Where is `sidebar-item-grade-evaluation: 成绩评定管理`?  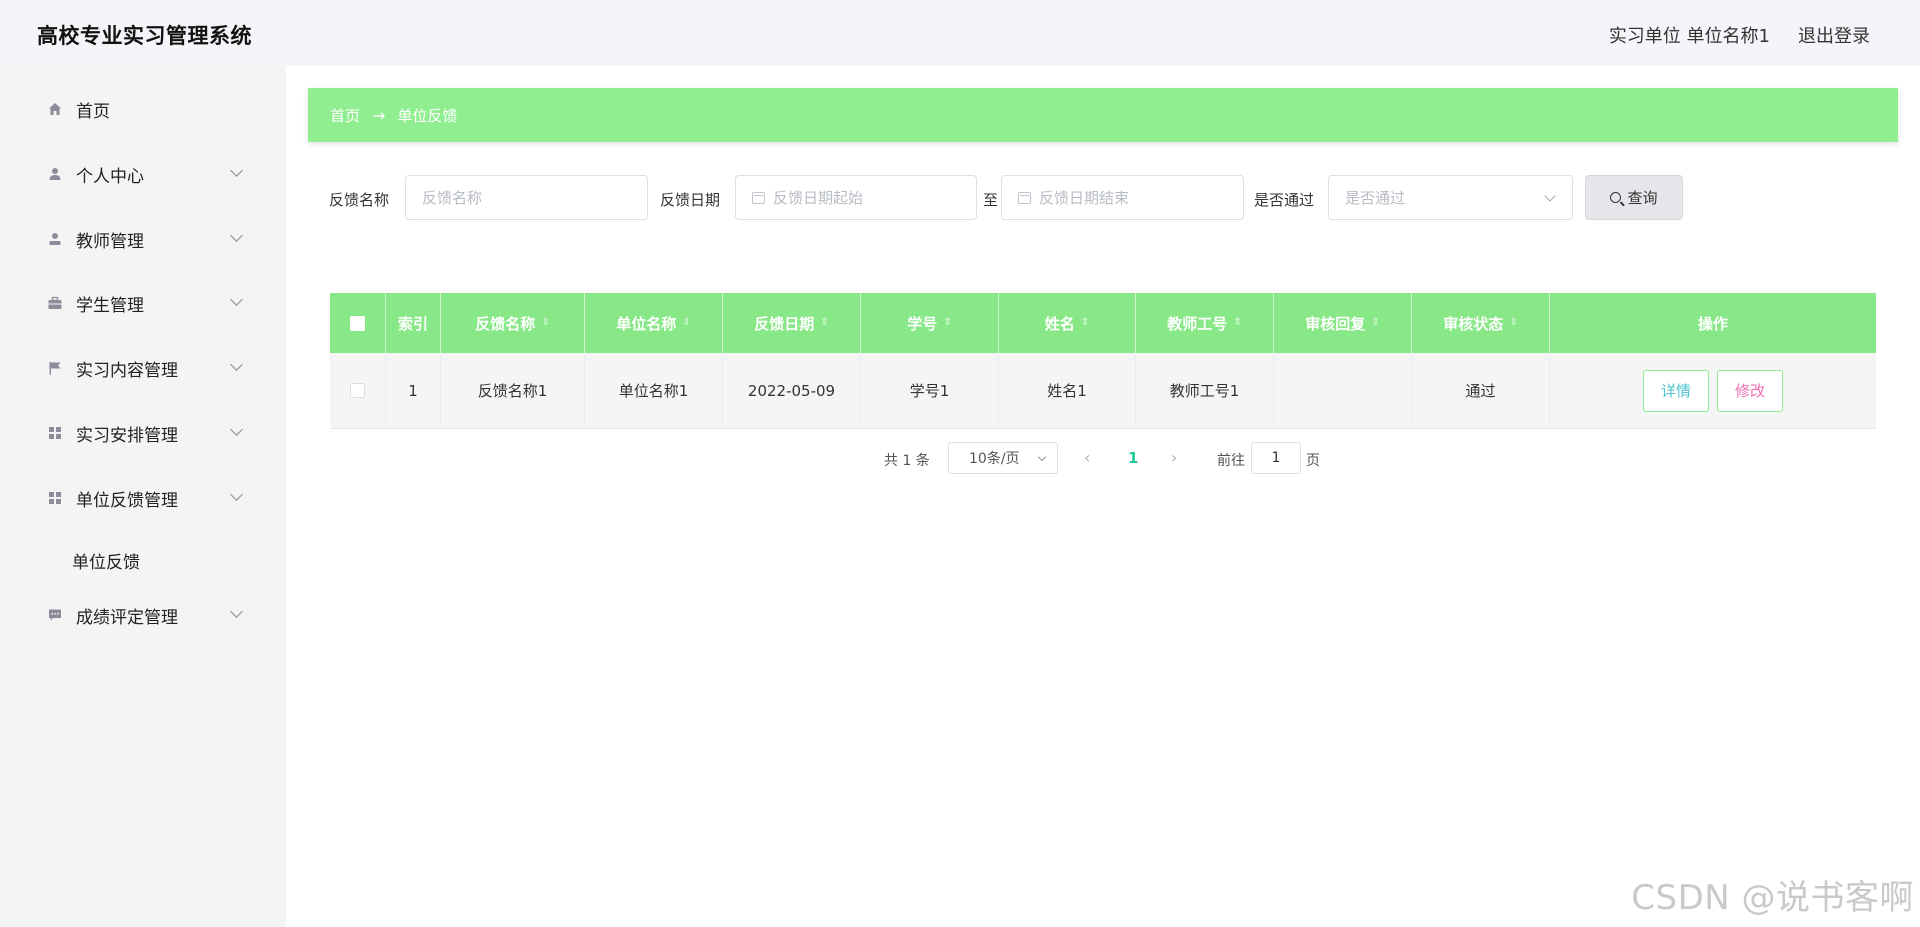 sidebar-item-grade-evaluation: 成绩评定管理 is located at coordinates (137, 615).